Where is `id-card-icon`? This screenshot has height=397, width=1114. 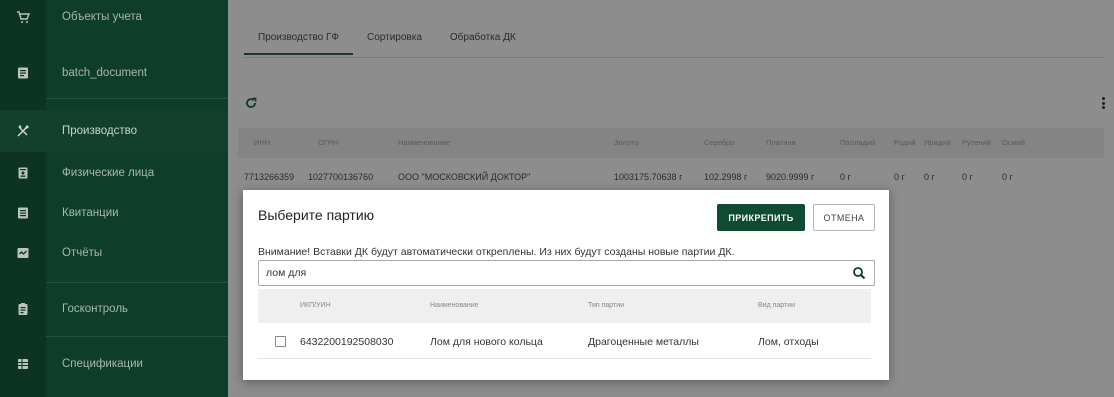
id-card-icon is located at coordinates (23, 173).